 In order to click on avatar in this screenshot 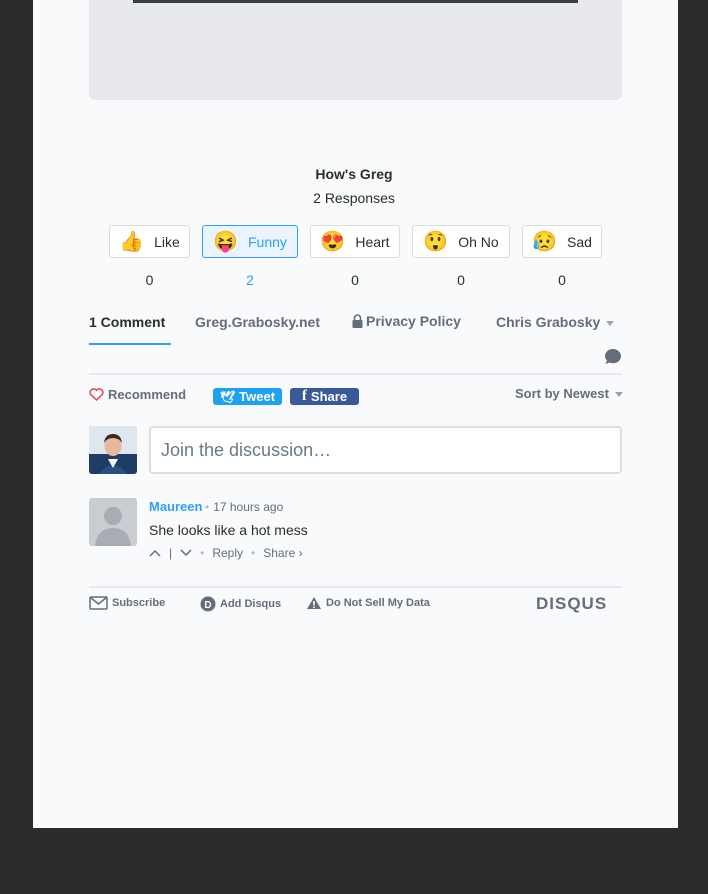, I will do `click(113, 522)`.